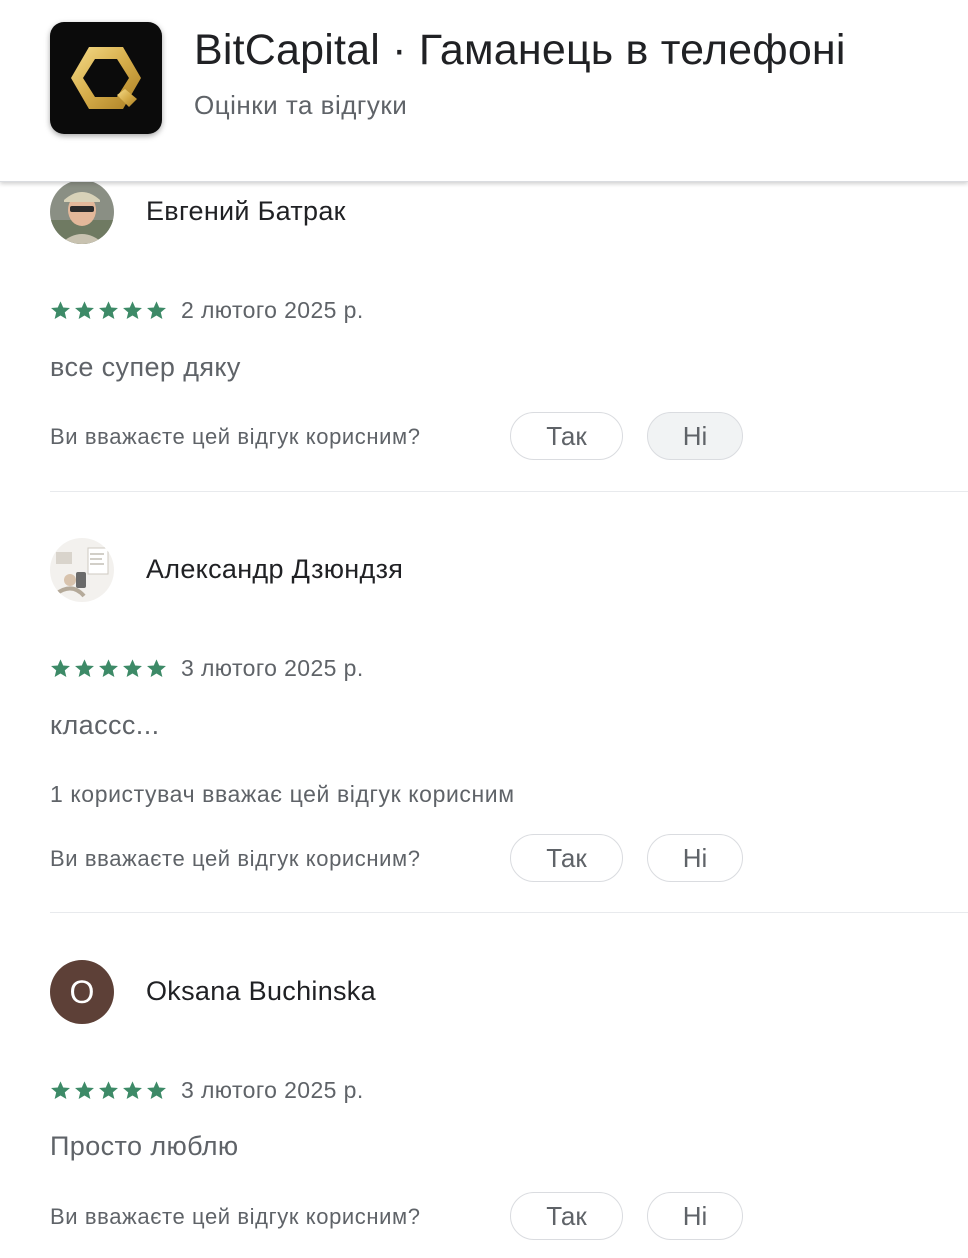 The height and width of the screenshot is (1258, 968). What do you see at coordinates (82, 992) in the screenshot?
I see `avatar: O` at bounding box center [82, 992].